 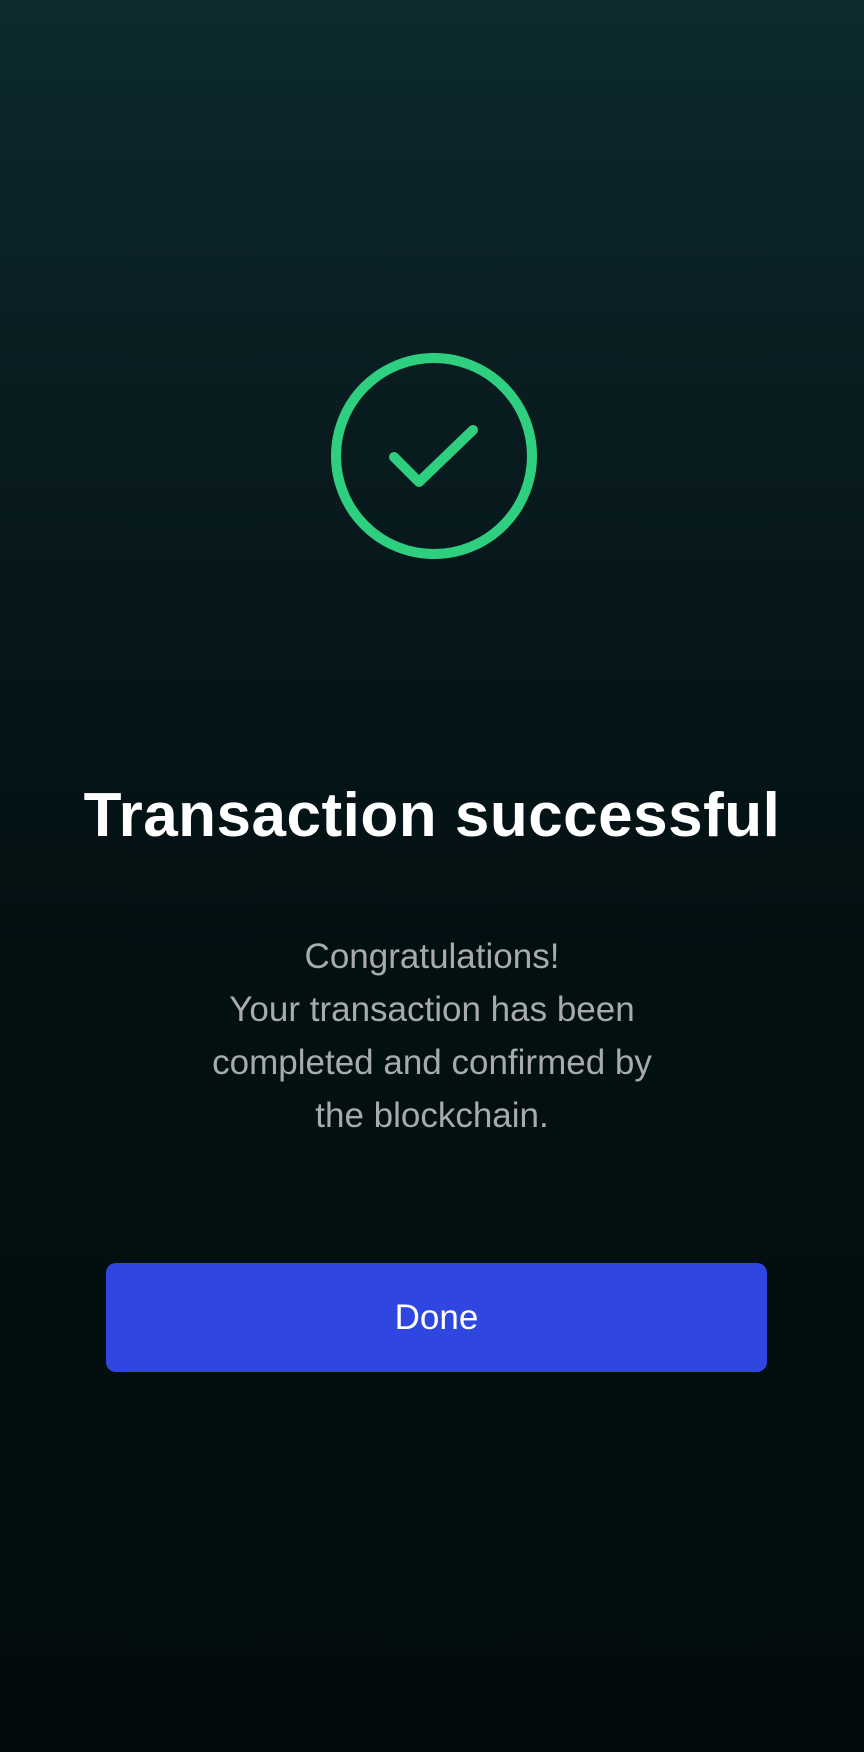 I want to click on checkmark, so click(x=433, y=456).